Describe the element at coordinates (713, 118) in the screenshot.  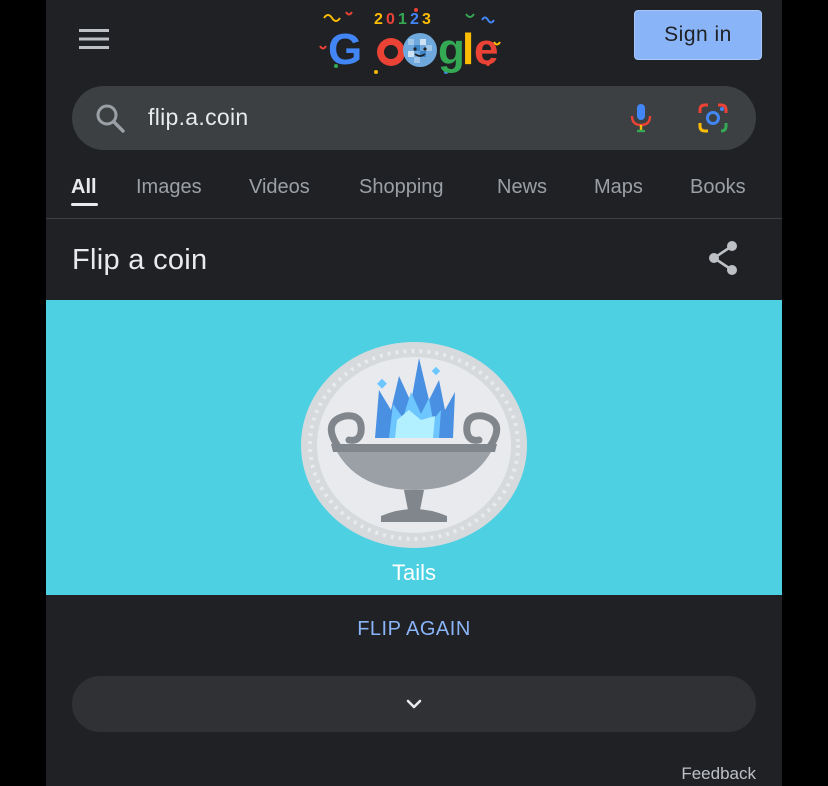
I see `google-lens-icon` at that location.